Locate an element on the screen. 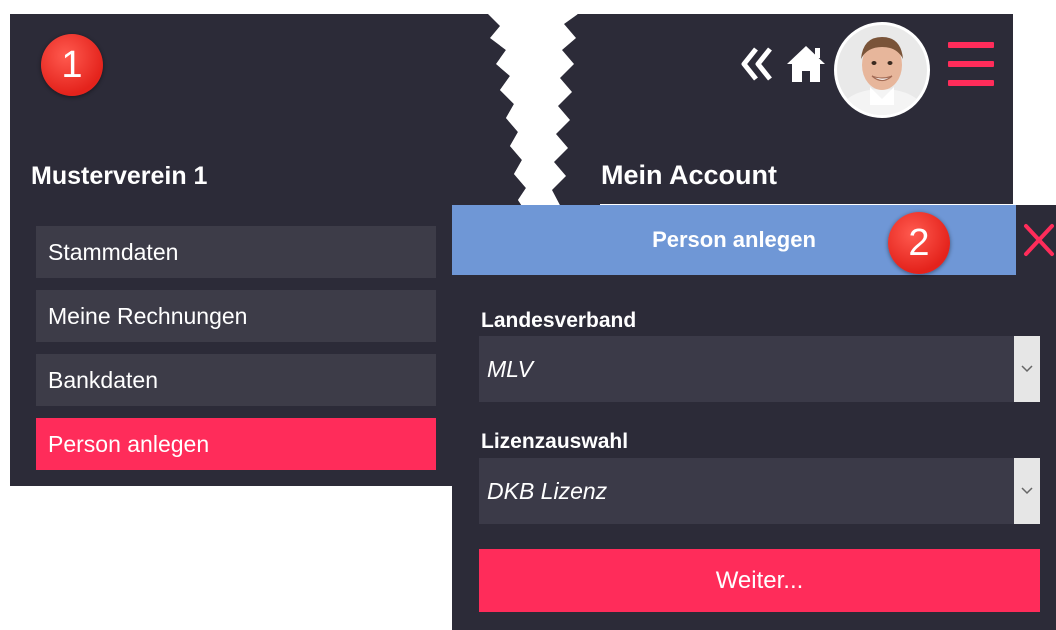  step-2-badge: 2 is located at coordinates (919, 243).